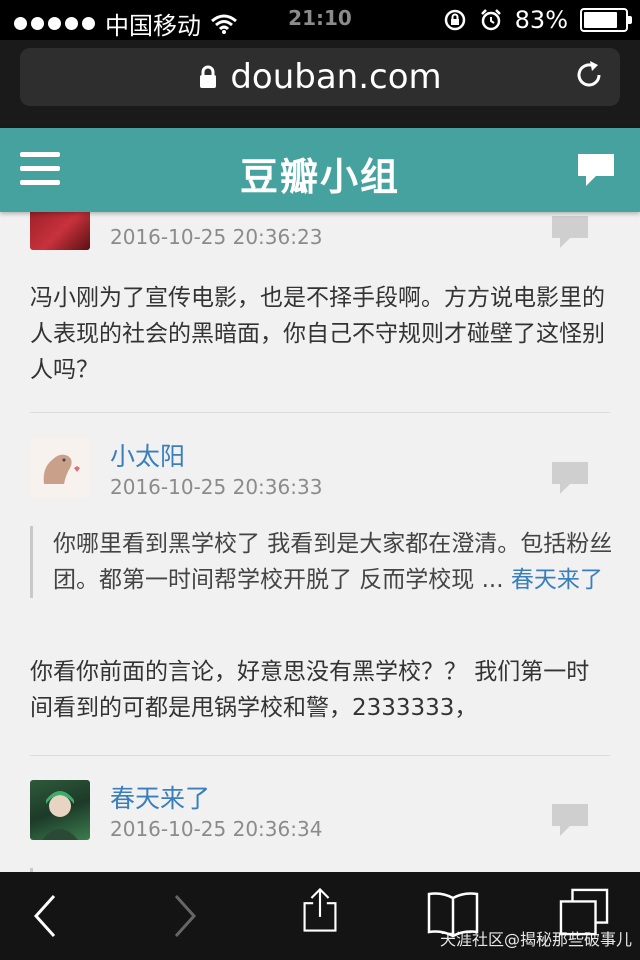 The width and height of the screenshot is (640, 960). Describe the element at coordinates (490, 20) in the screenshot. I see `alarm-icon` at that location.